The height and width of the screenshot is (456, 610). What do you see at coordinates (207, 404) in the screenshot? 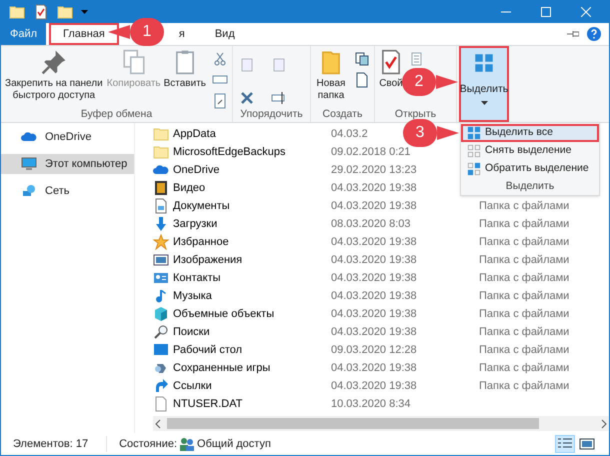
I see `file-name: NTUSER.DAT` at bounding box center [207, 404].